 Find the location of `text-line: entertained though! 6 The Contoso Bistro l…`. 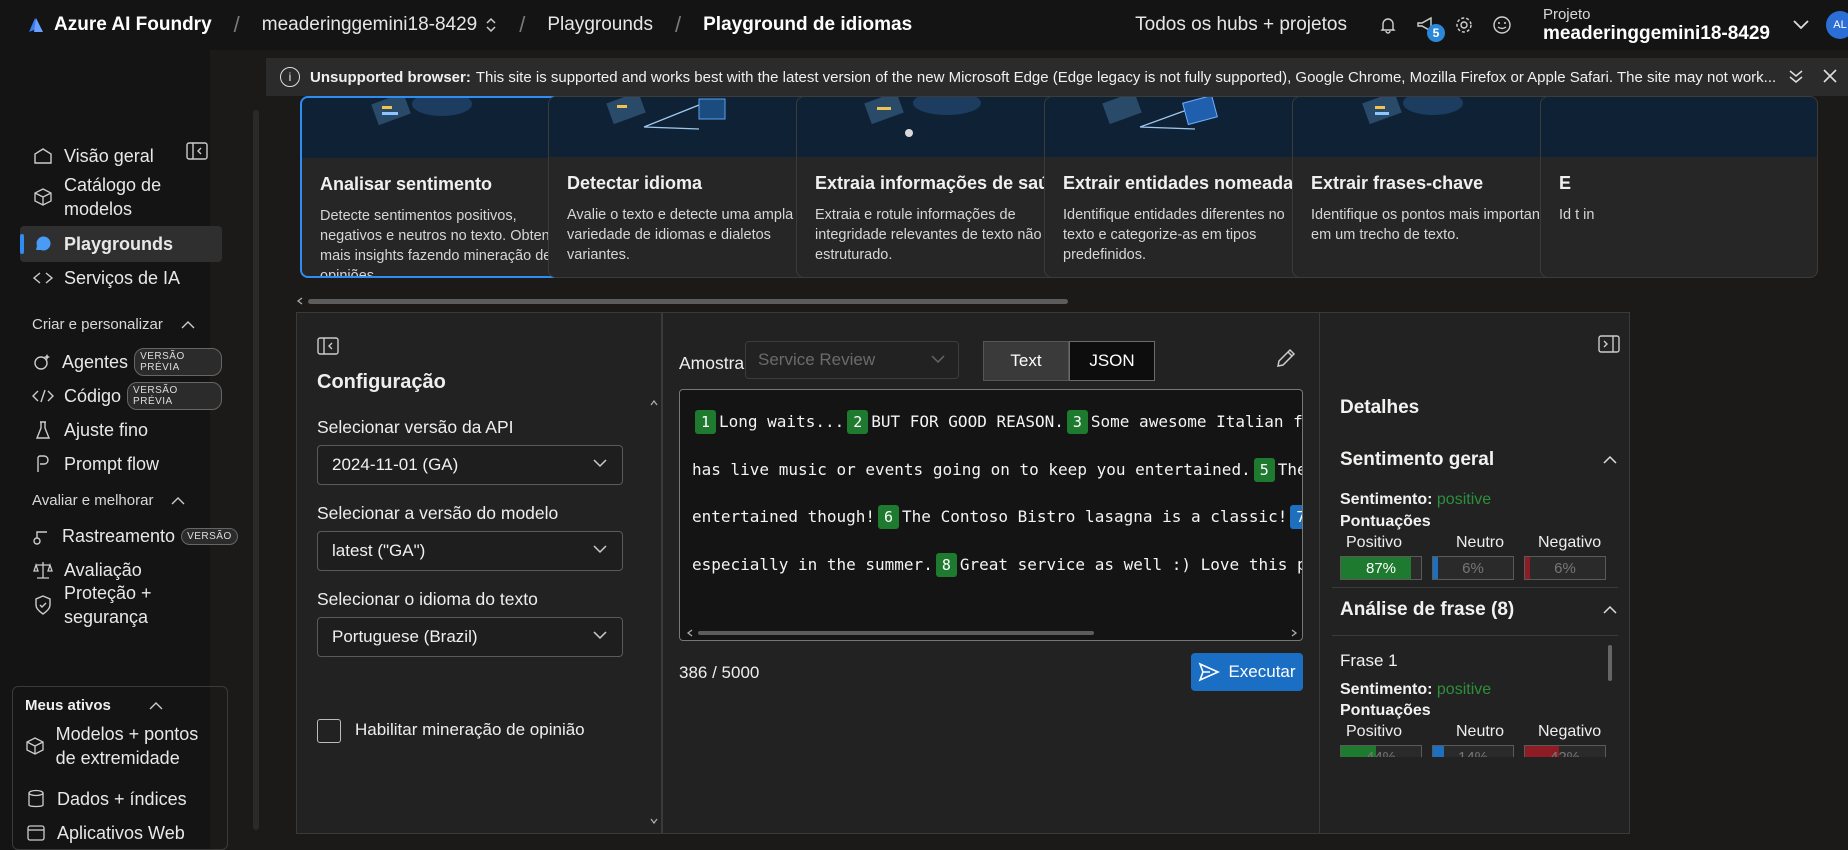

text-line: entertained though! 6 The Contoso Bistro l… is located at coordinates (997, 517).